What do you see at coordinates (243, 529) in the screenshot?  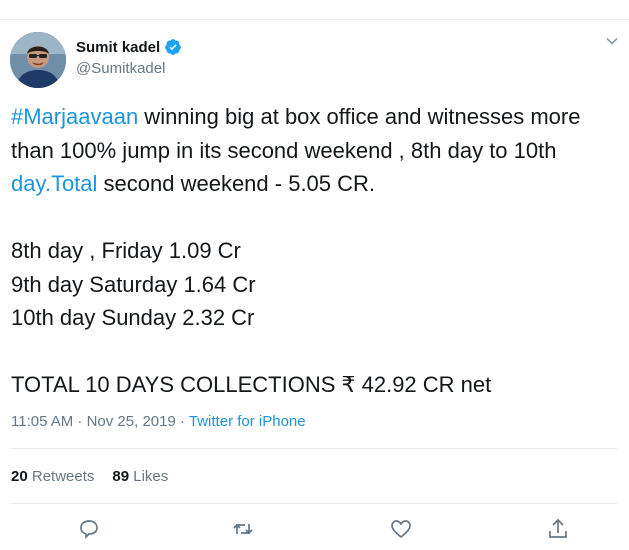 I see `retweet-icon` at bounding box center [243, 529].